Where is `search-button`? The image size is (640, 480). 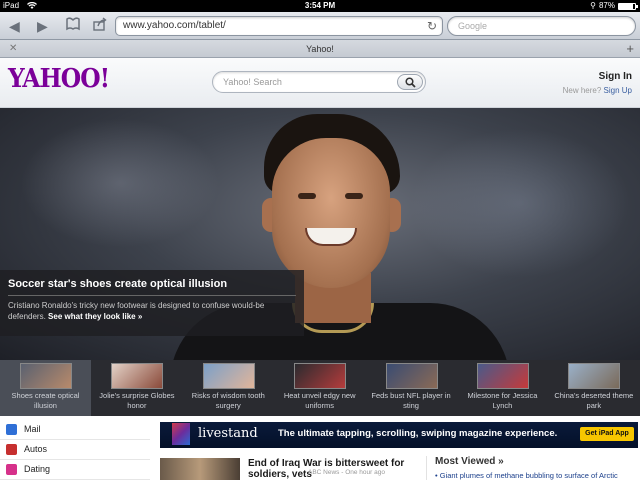
search-button is located at coordinates (410, 82).